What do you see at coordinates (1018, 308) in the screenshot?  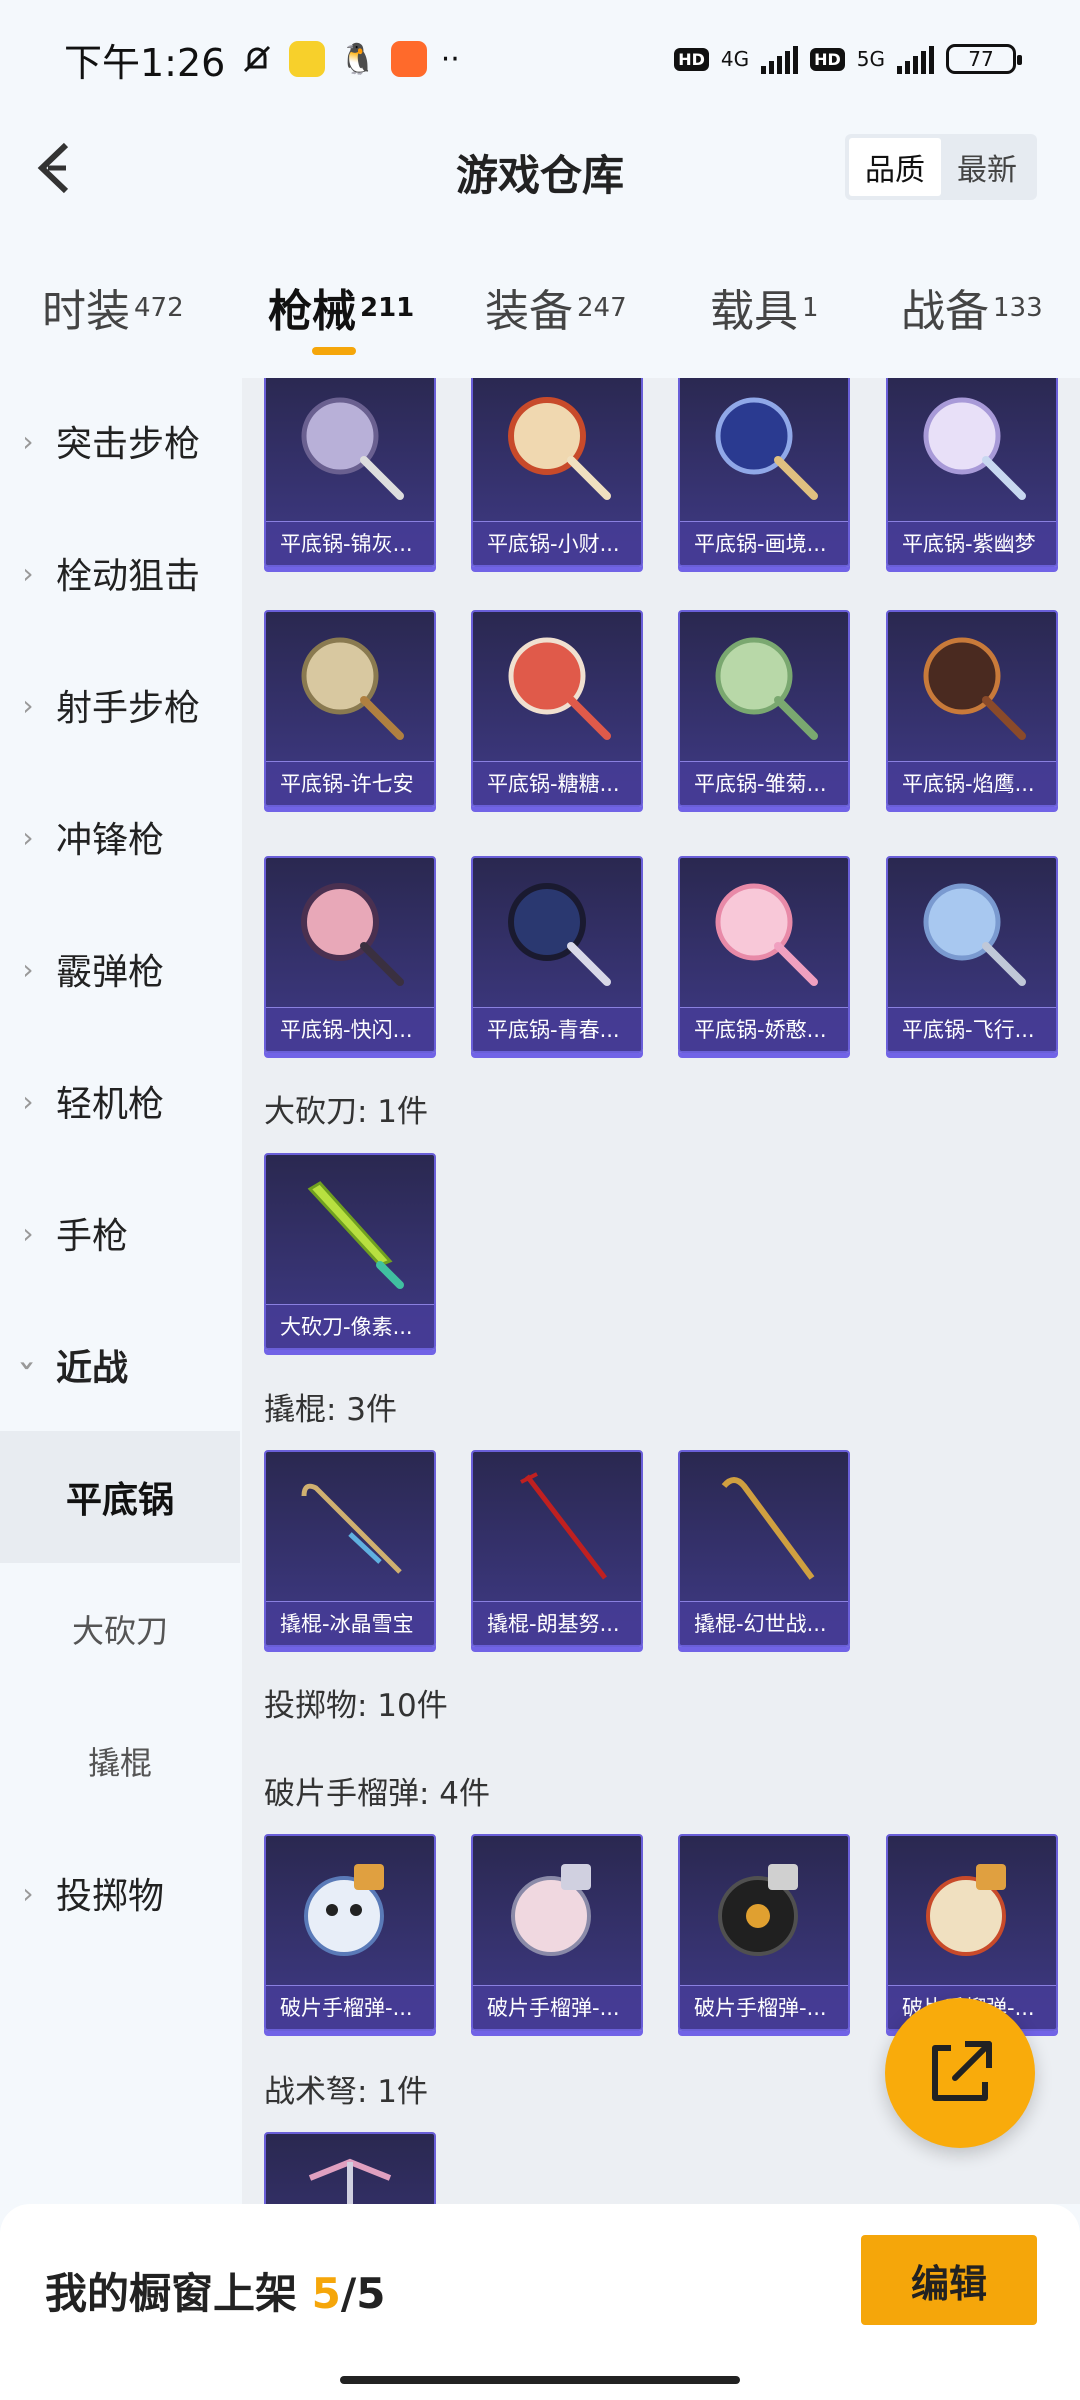 I see `tab-count: 133` at bounding box center [1018, 308].